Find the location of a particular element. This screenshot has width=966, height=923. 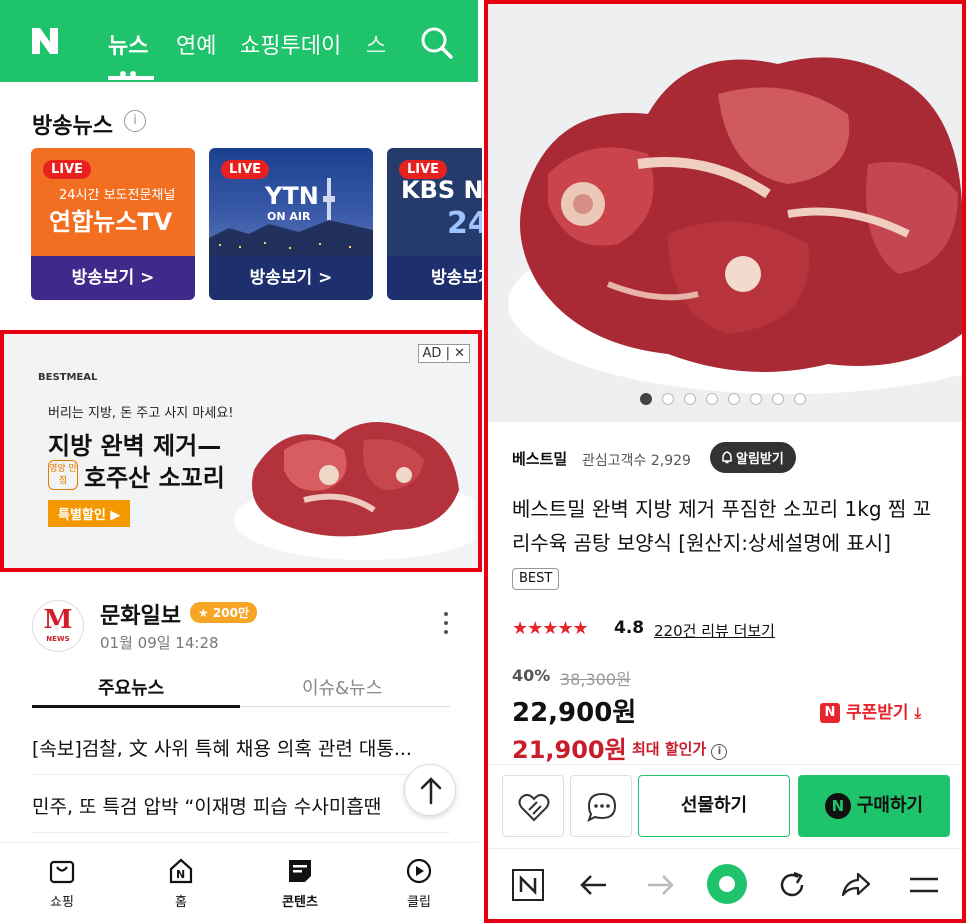

tab-sports: 스 is located at coordinates (376, 44).